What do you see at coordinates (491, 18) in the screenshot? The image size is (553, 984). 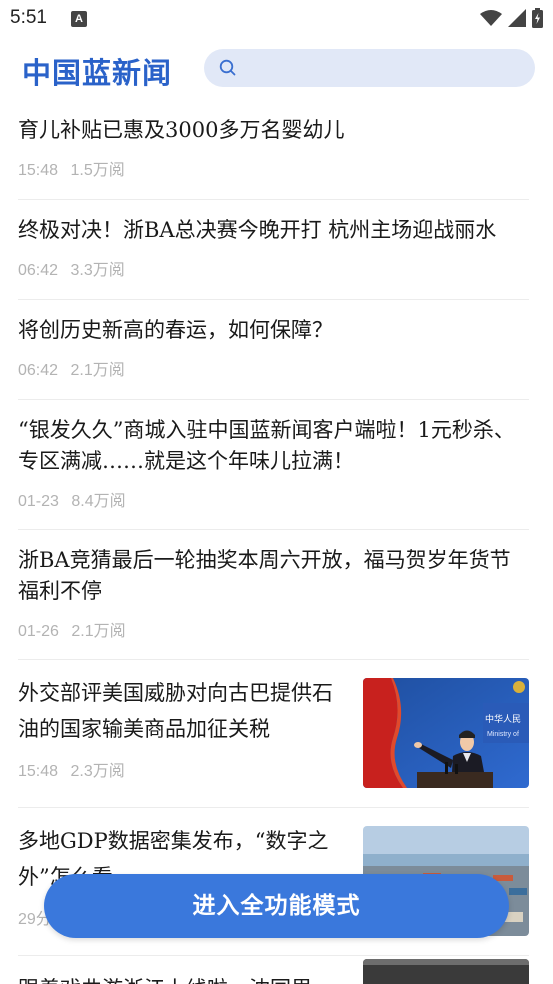 I see `wifi-icon` at bounding box center [491, 18].